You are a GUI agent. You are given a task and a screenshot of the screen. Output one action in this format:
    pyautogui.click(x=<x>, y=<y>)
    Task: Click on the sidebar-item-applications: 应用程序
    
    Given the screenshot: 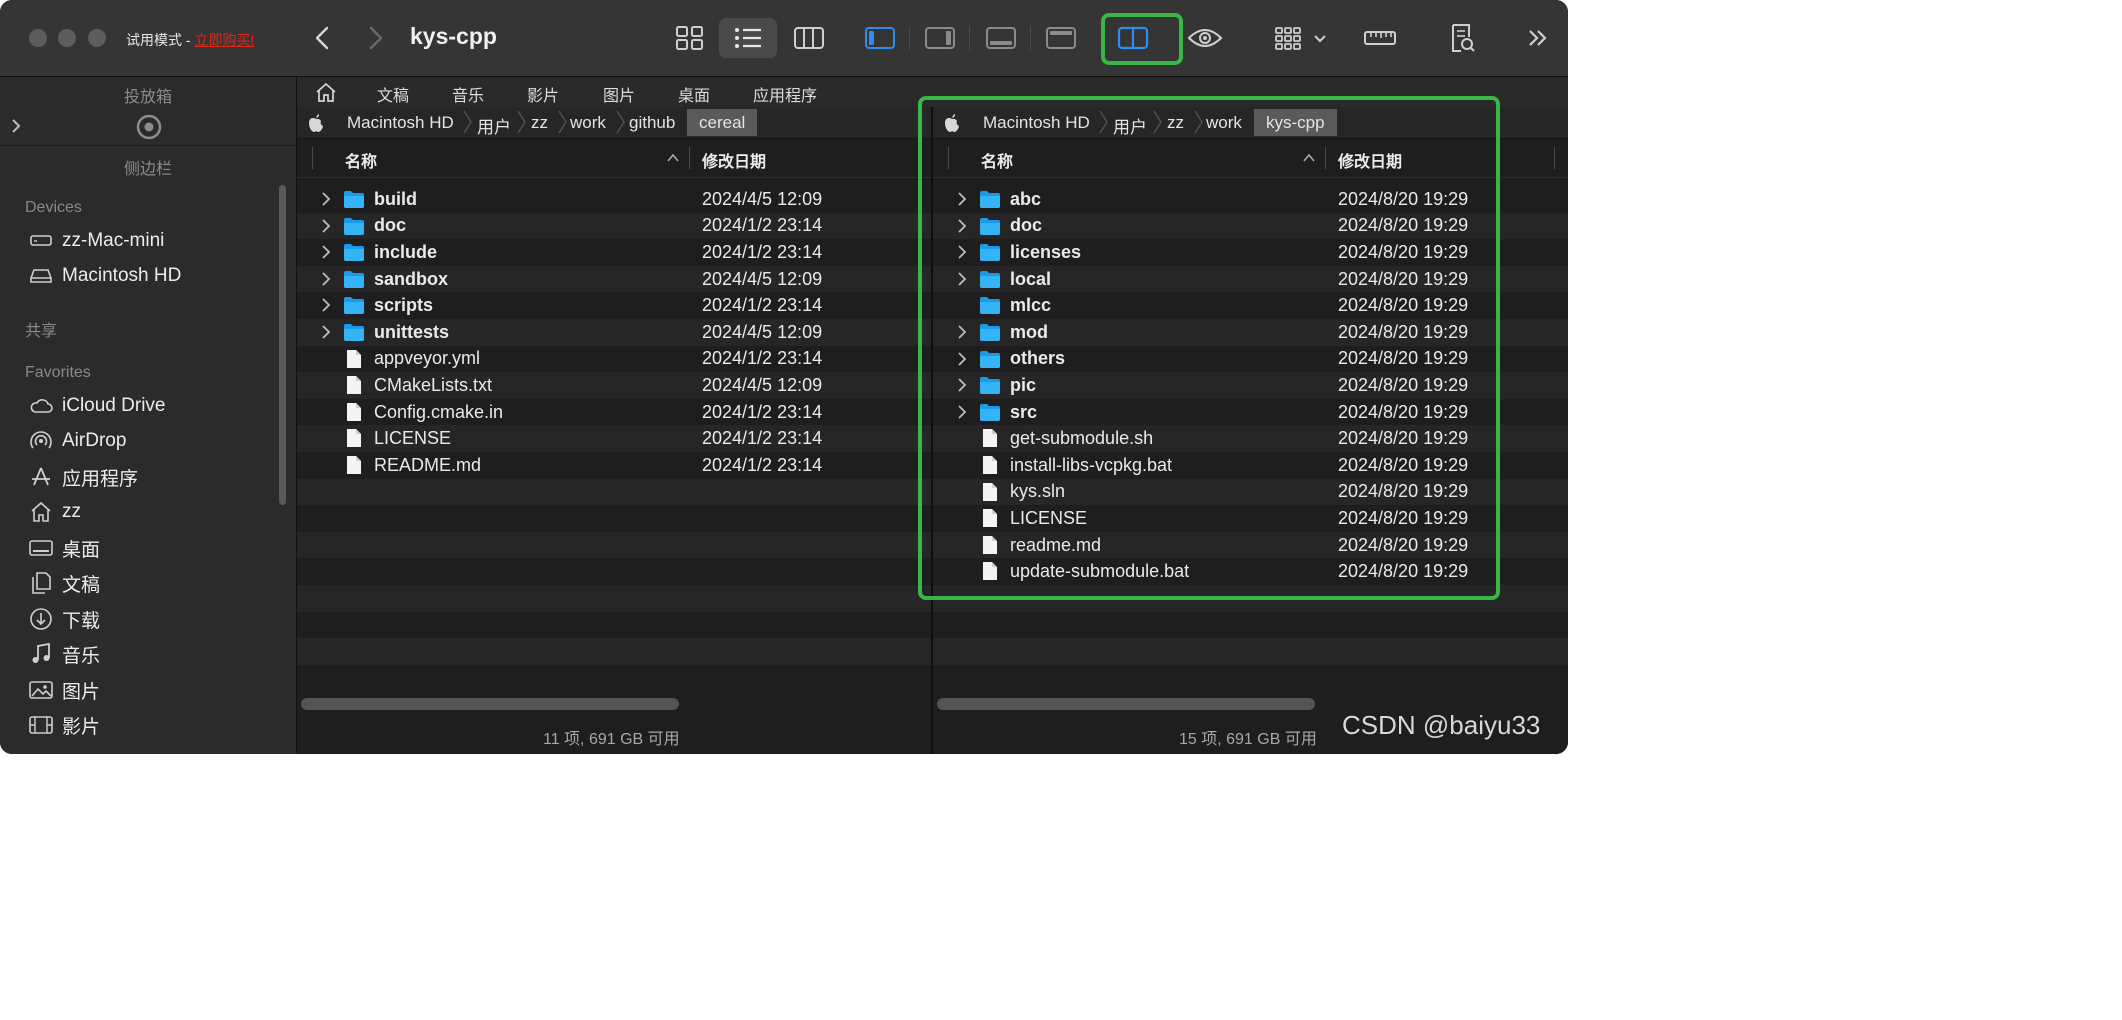 What is the action you would take?
    pyautogui.click(x=83, y=477)
    